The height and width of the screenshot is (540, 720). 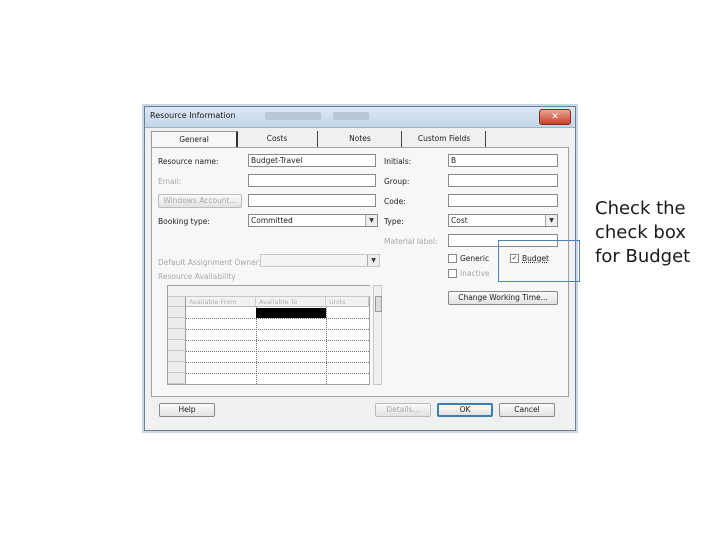 I want to click on initials-input: B, so click(x=503, y=160).